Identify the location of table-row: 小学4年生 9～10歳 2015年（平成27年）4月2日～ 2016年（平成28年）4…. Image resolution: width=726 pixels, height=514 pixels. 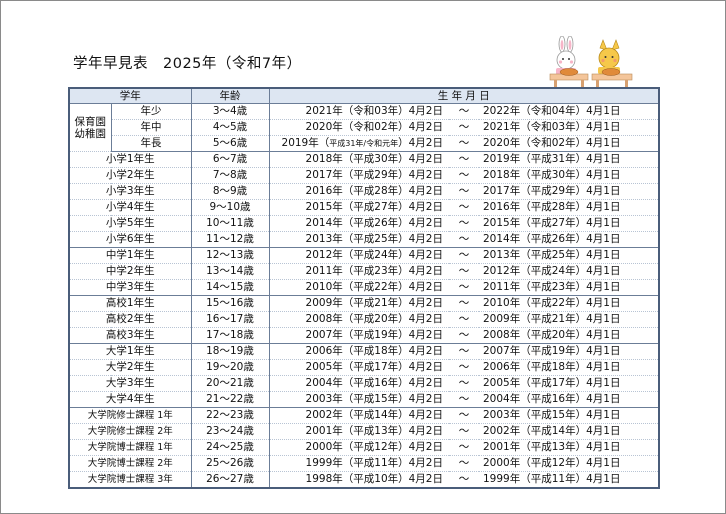
(364, 207).